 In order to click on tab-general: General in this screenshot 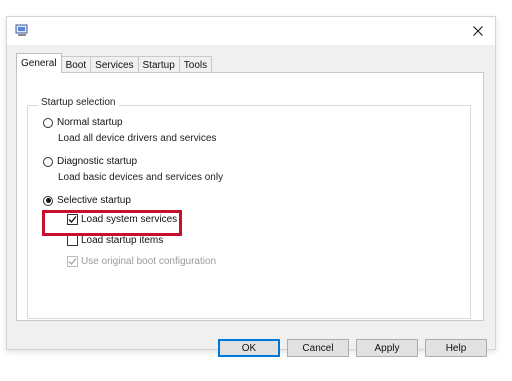, I will do `click(39, 63)`.